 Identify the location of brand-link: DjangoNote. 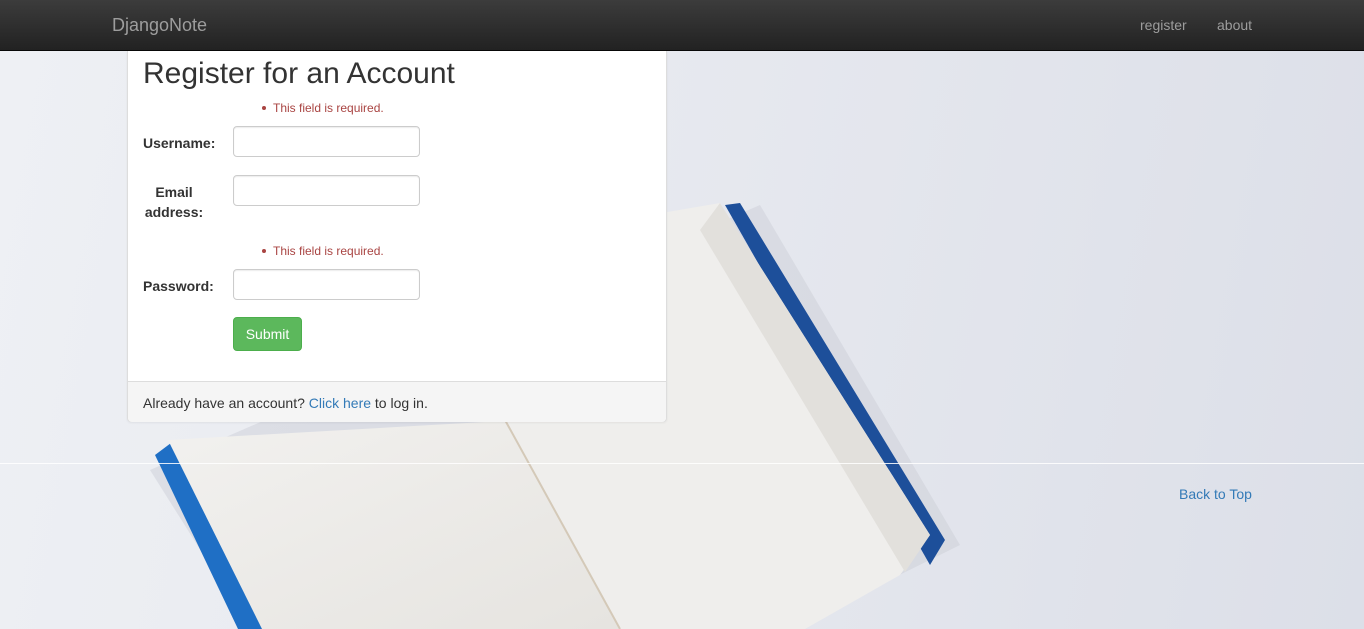
(159, 25).